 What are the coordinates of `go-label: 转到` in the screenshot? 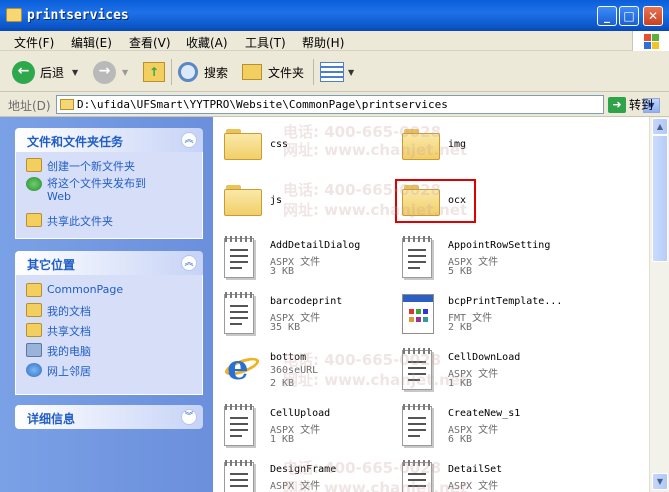 It's located at (641, 105).